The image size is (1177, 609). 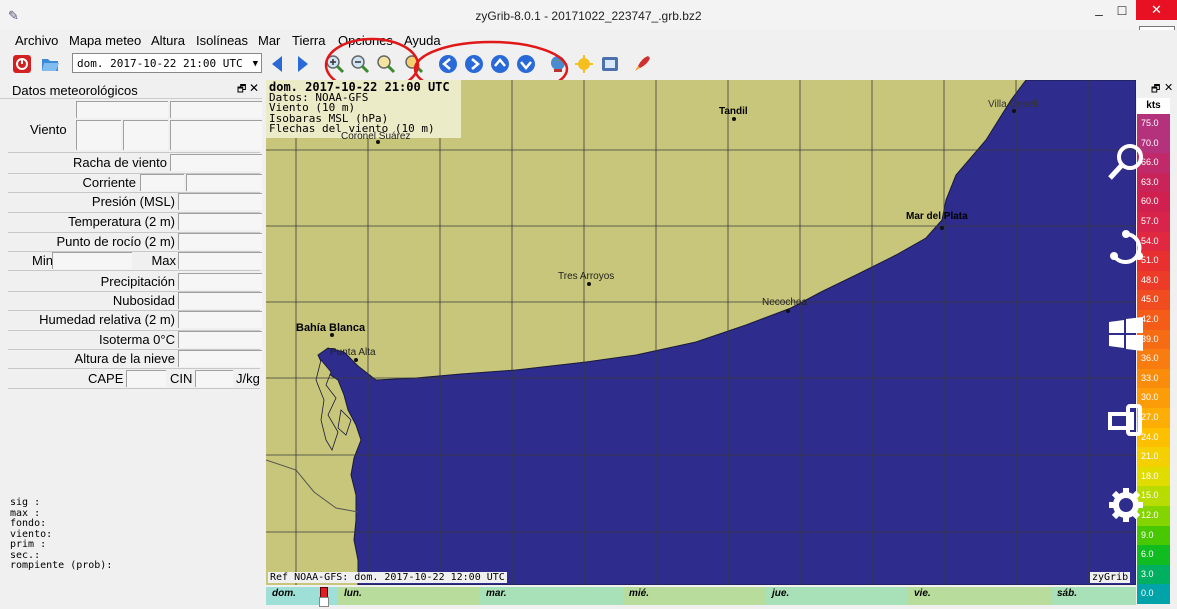 I want to click on close-button: ✕, so click(x=1156, y=10).